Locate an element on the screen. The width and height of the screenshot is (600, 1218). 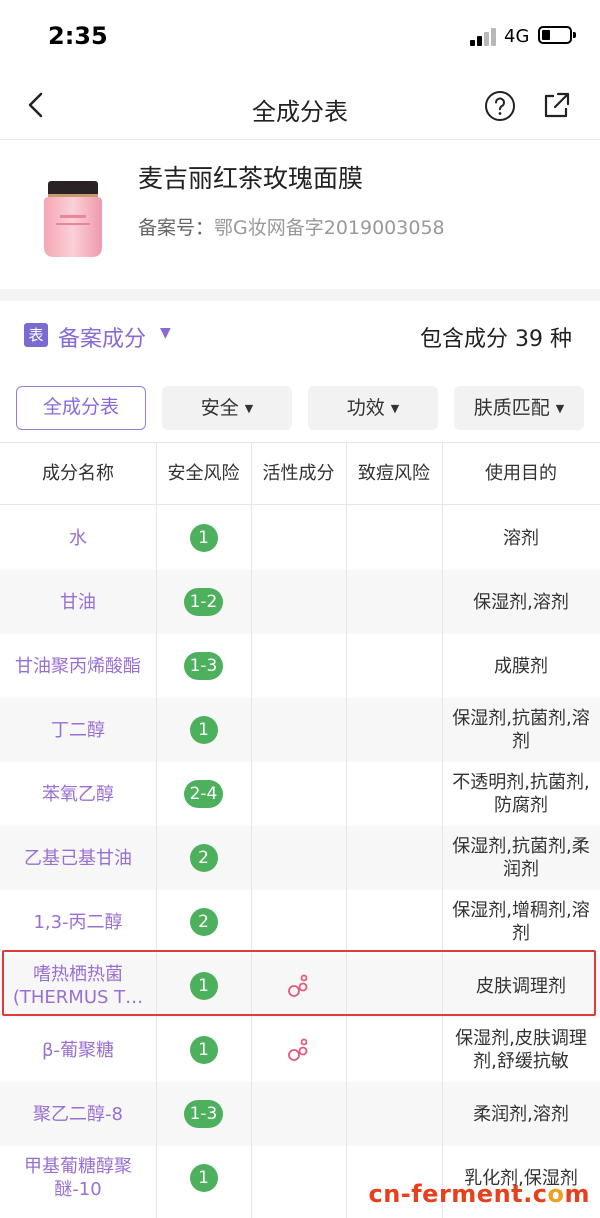
ingredient-name: 1,3-丙二醇 is located at coordinates (78, 922).